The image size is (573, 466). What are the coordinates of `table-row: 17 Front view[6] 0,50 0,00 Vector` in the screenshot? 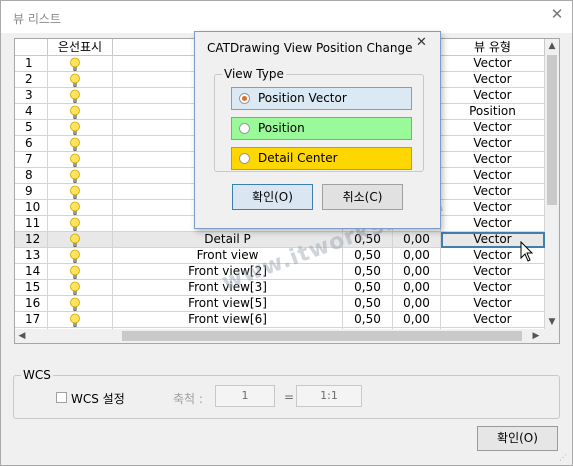 It's located at (280, 320).